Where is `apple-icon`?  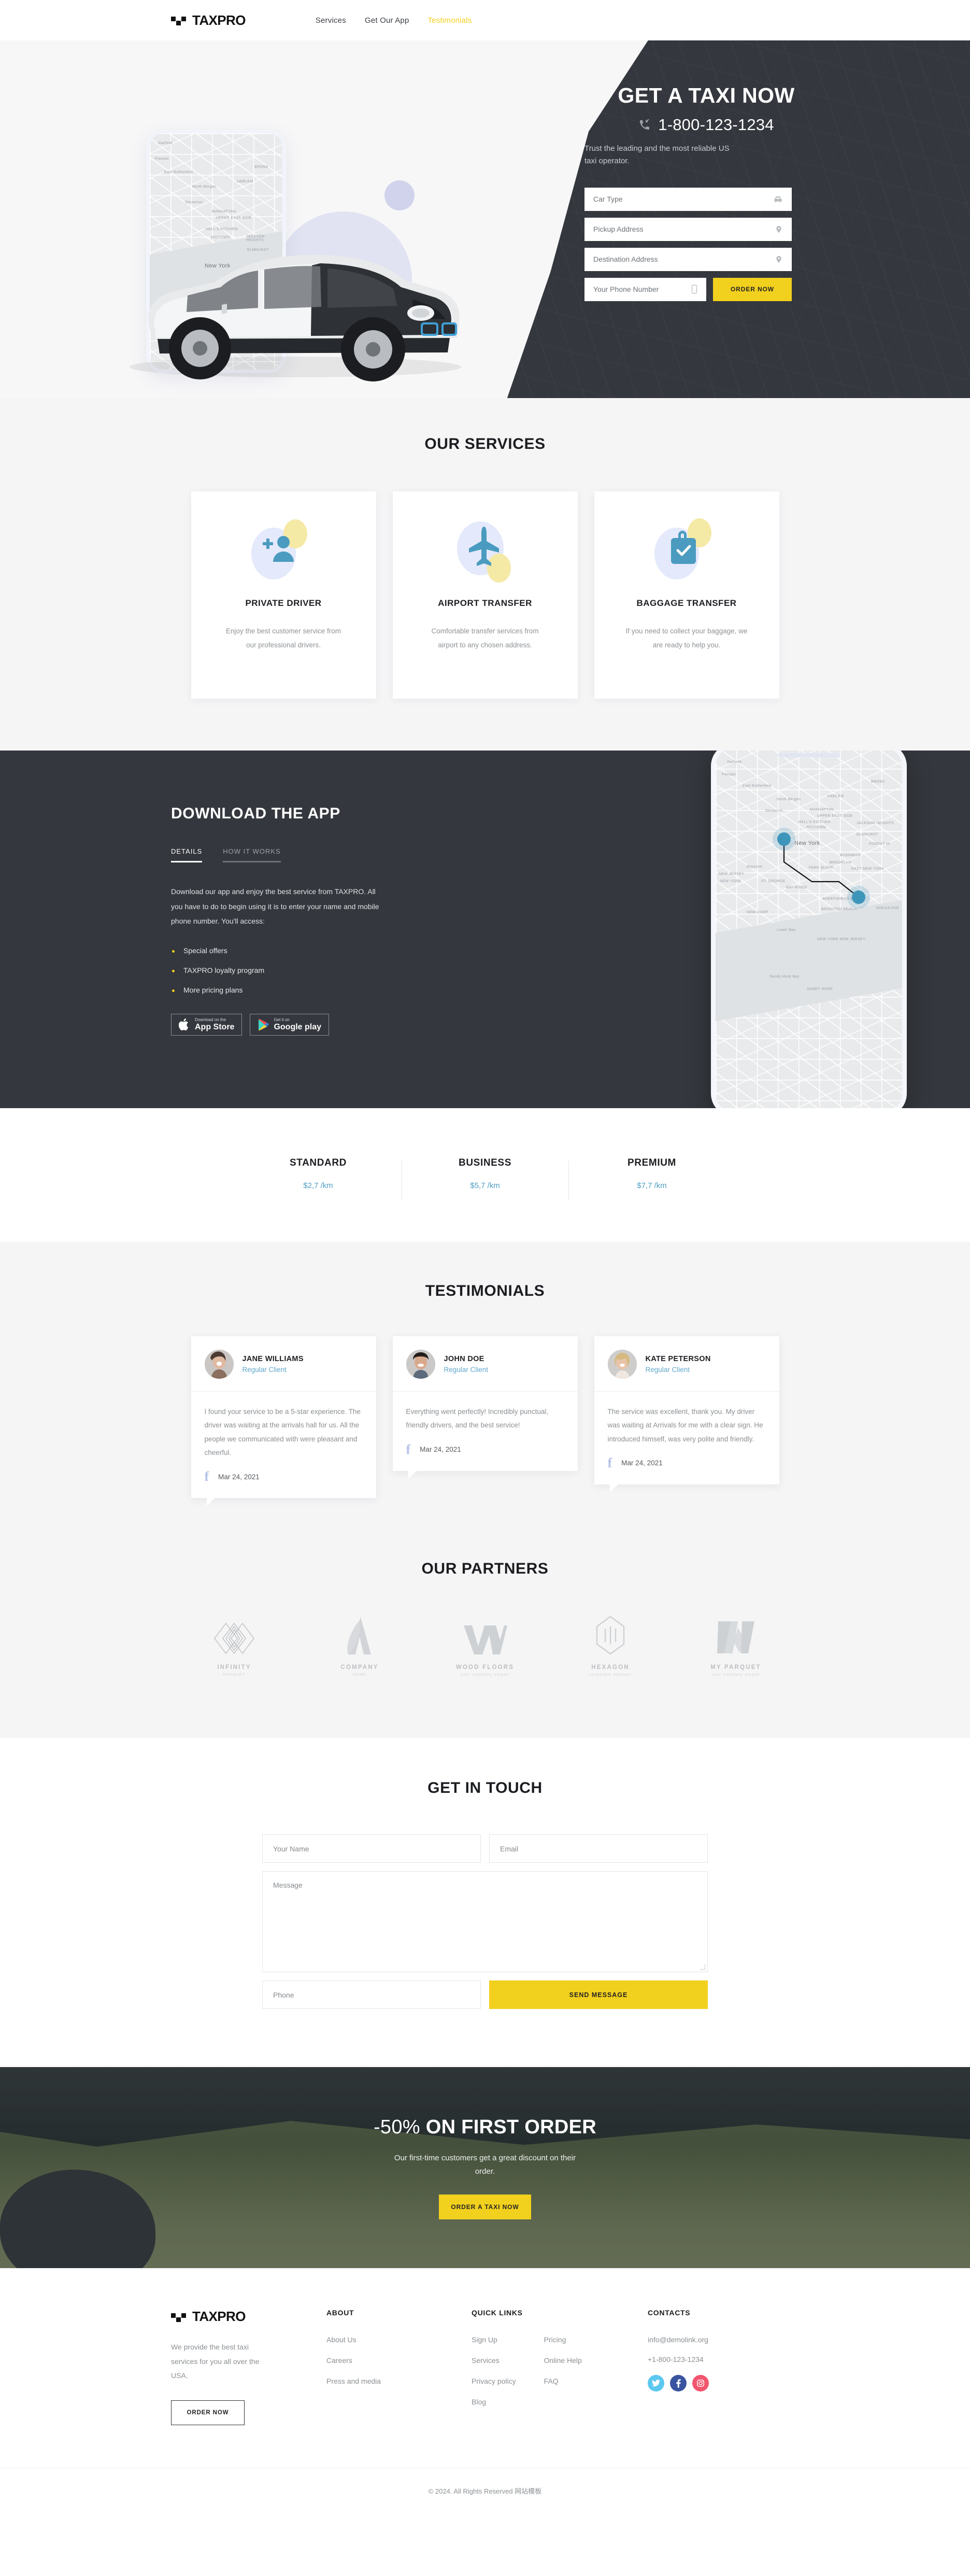 apple-icon is located at coordinates (184, 1024).